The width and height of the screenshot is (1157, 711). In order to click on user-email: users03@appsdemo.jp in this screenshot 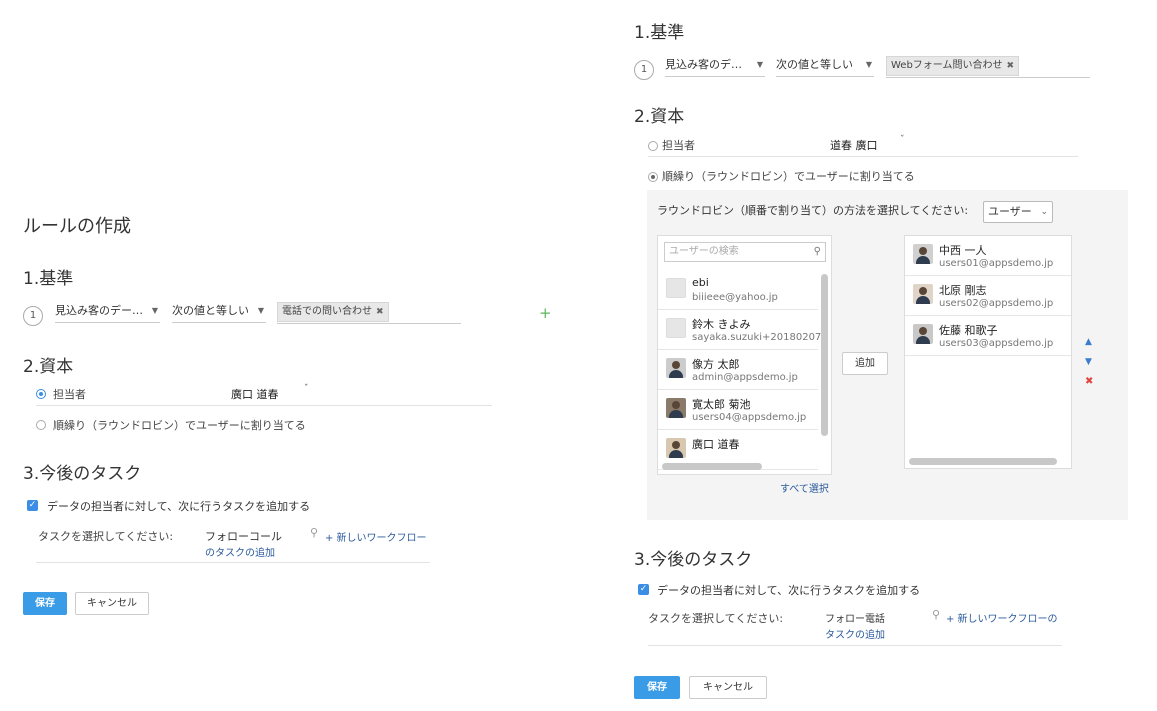, I will do `click(996, 343)`.